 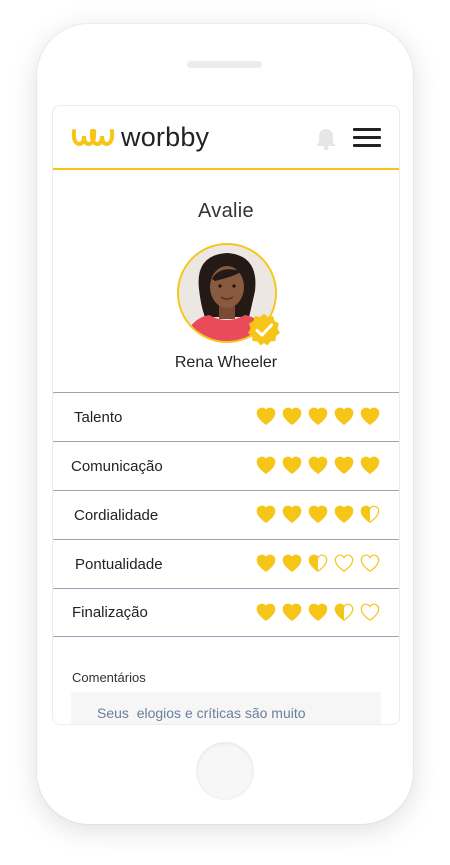 What do you see at coordinates (226, 211) in the screenshot?
I see `page-title: Avalie` at bounding box center [226, 211].